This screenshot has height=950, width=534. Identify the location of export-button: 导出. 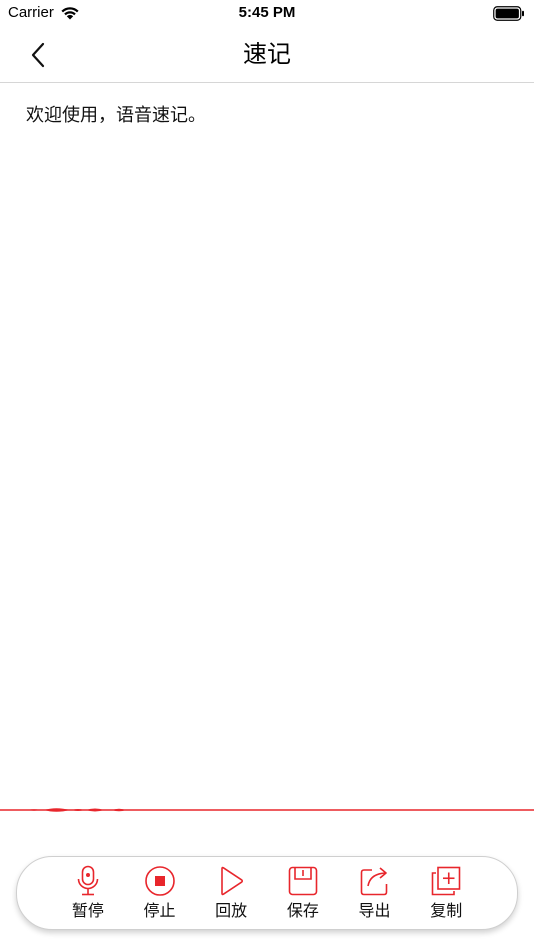
(375, 893).